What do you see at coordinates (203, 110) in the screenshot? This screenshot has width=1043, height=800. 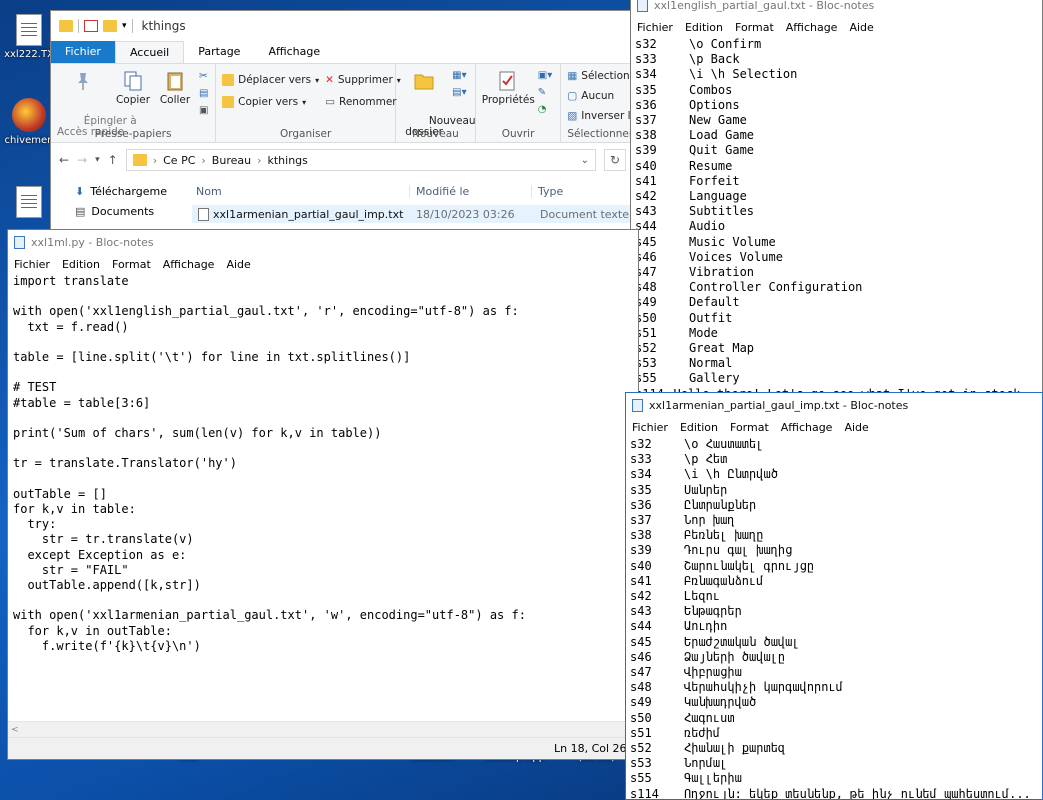 I see `paste-shortcut-icon: ▣` at bounding box center [203, 110].